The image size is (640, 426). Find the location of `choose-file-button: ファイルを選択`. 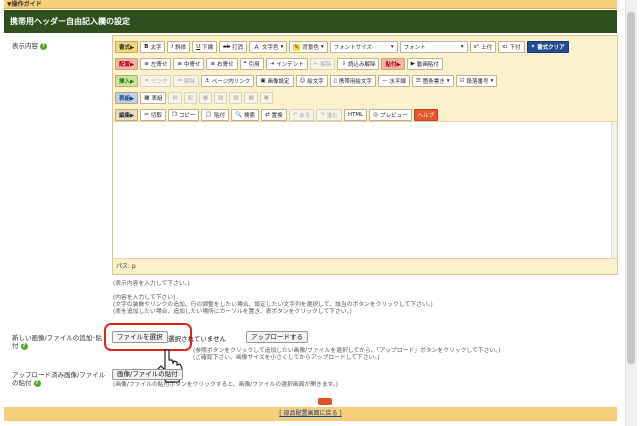

choose-file-button: ファイルを選択 is located at coordinates (140, 337).